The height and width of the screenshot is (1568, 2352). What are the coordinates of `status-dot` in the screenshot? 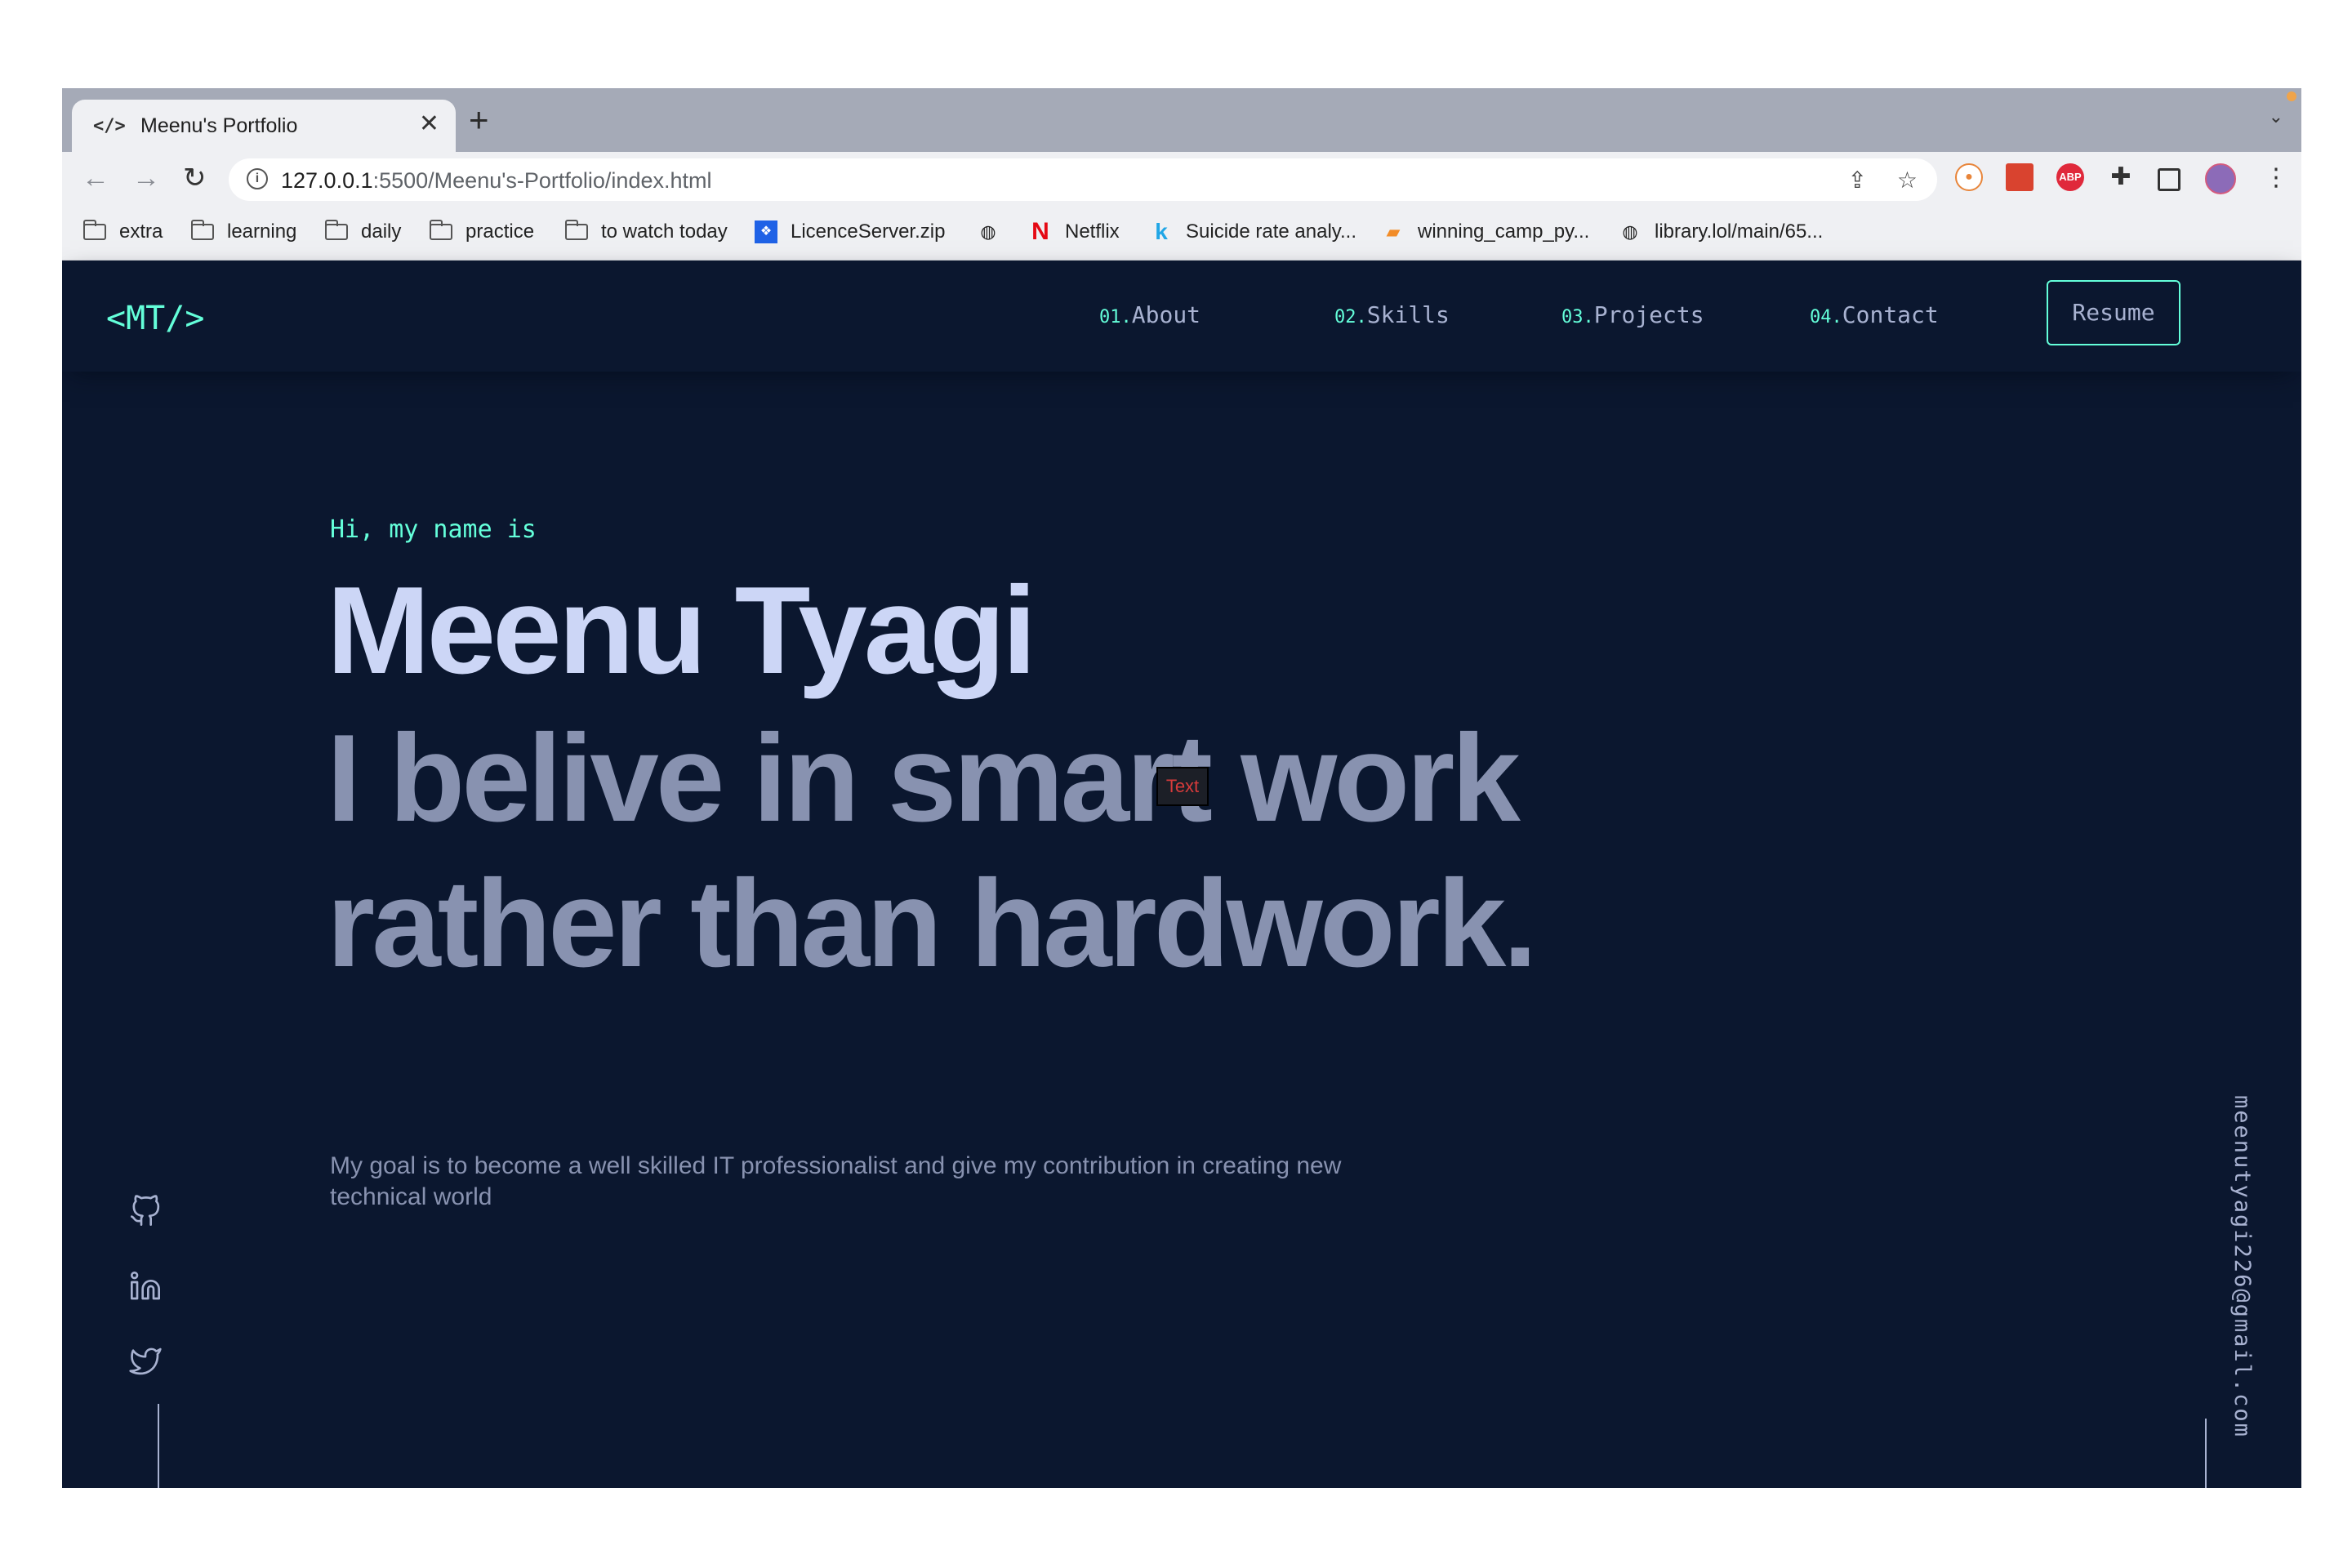 It's located at (2291, 96).